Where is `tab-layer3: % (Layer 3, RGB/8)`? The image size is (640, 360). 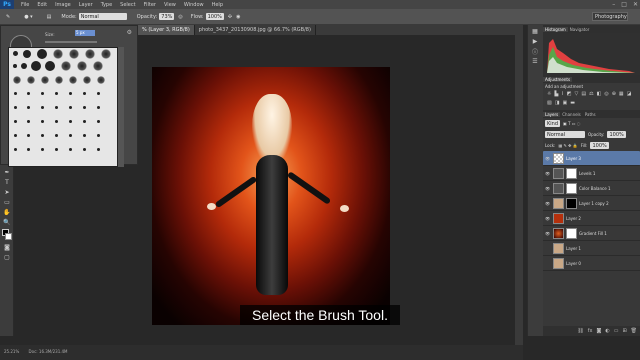 tab-layer3: % (Layer 3, RGB/8) is located at coordinates (166, 30).